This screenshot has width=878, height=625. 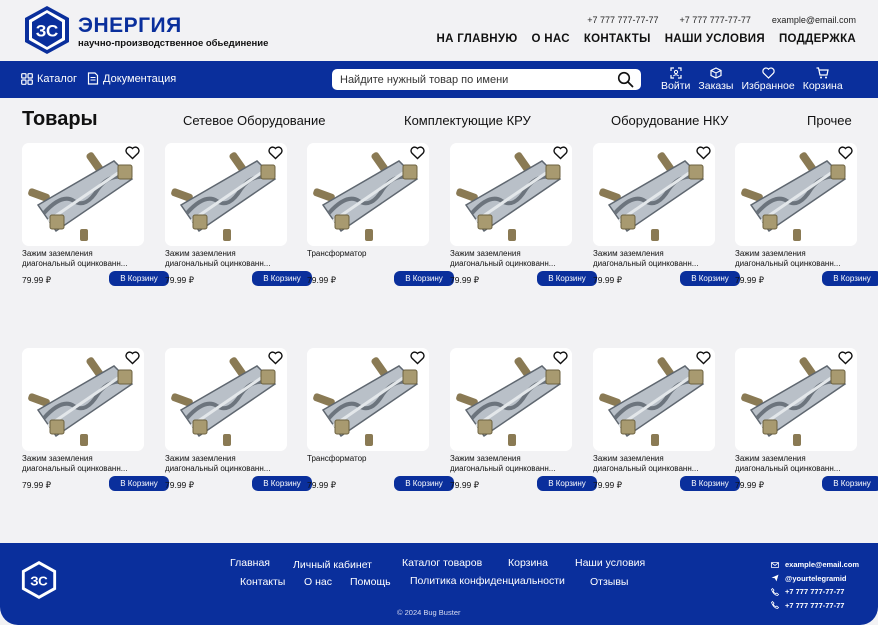 What do you see at coordinates (815, 565) in the screenshot?
I see `footer-email-row: example@email.com` at bounding box center [815, 565].